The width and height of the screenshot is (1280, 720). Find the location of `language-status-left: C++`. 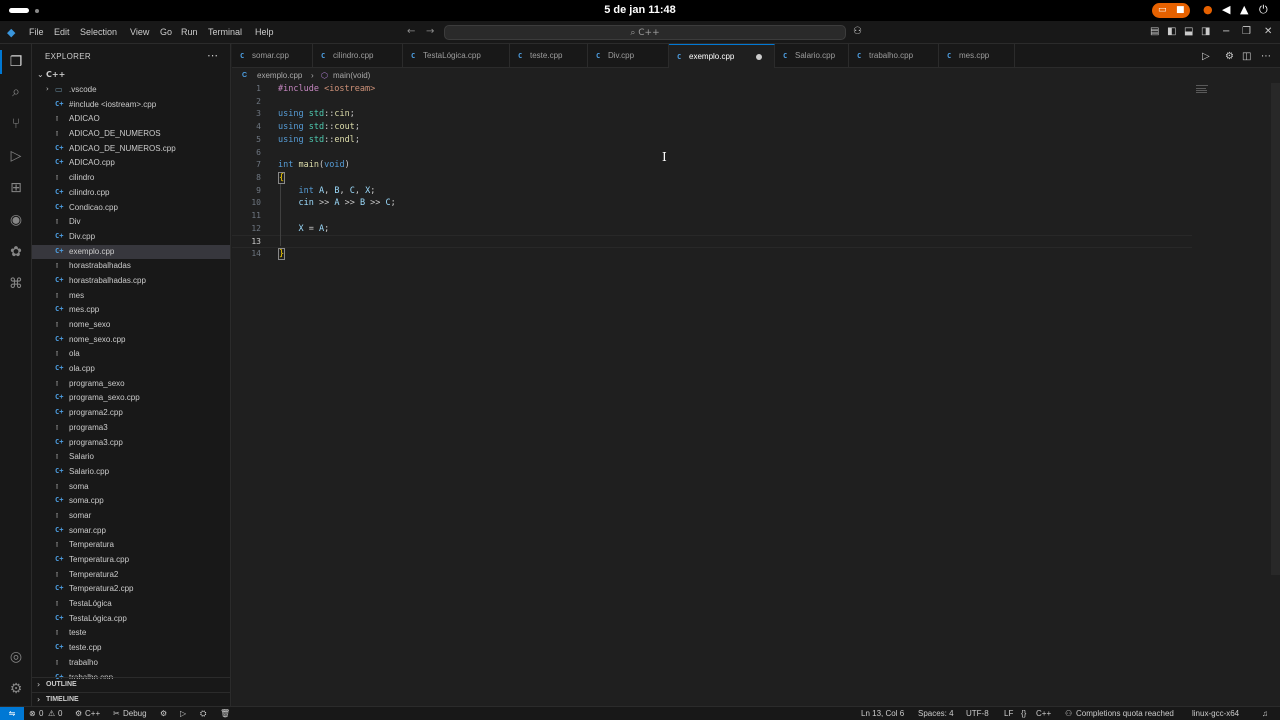

language-status-left: C++ is located at coordinates (92, 713).